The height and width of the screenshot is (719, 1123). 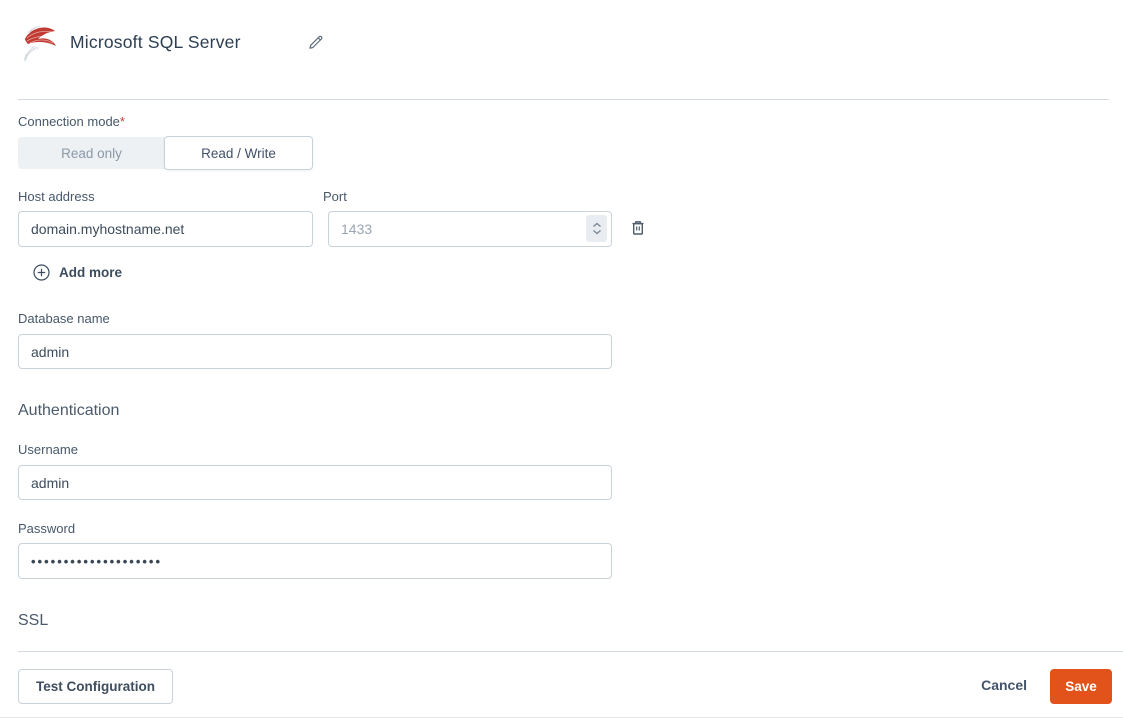 What do you see at coordinates (91, 272) in the screenshot?
I see `add-more-label: Add more` at bounding box center [91, 272].